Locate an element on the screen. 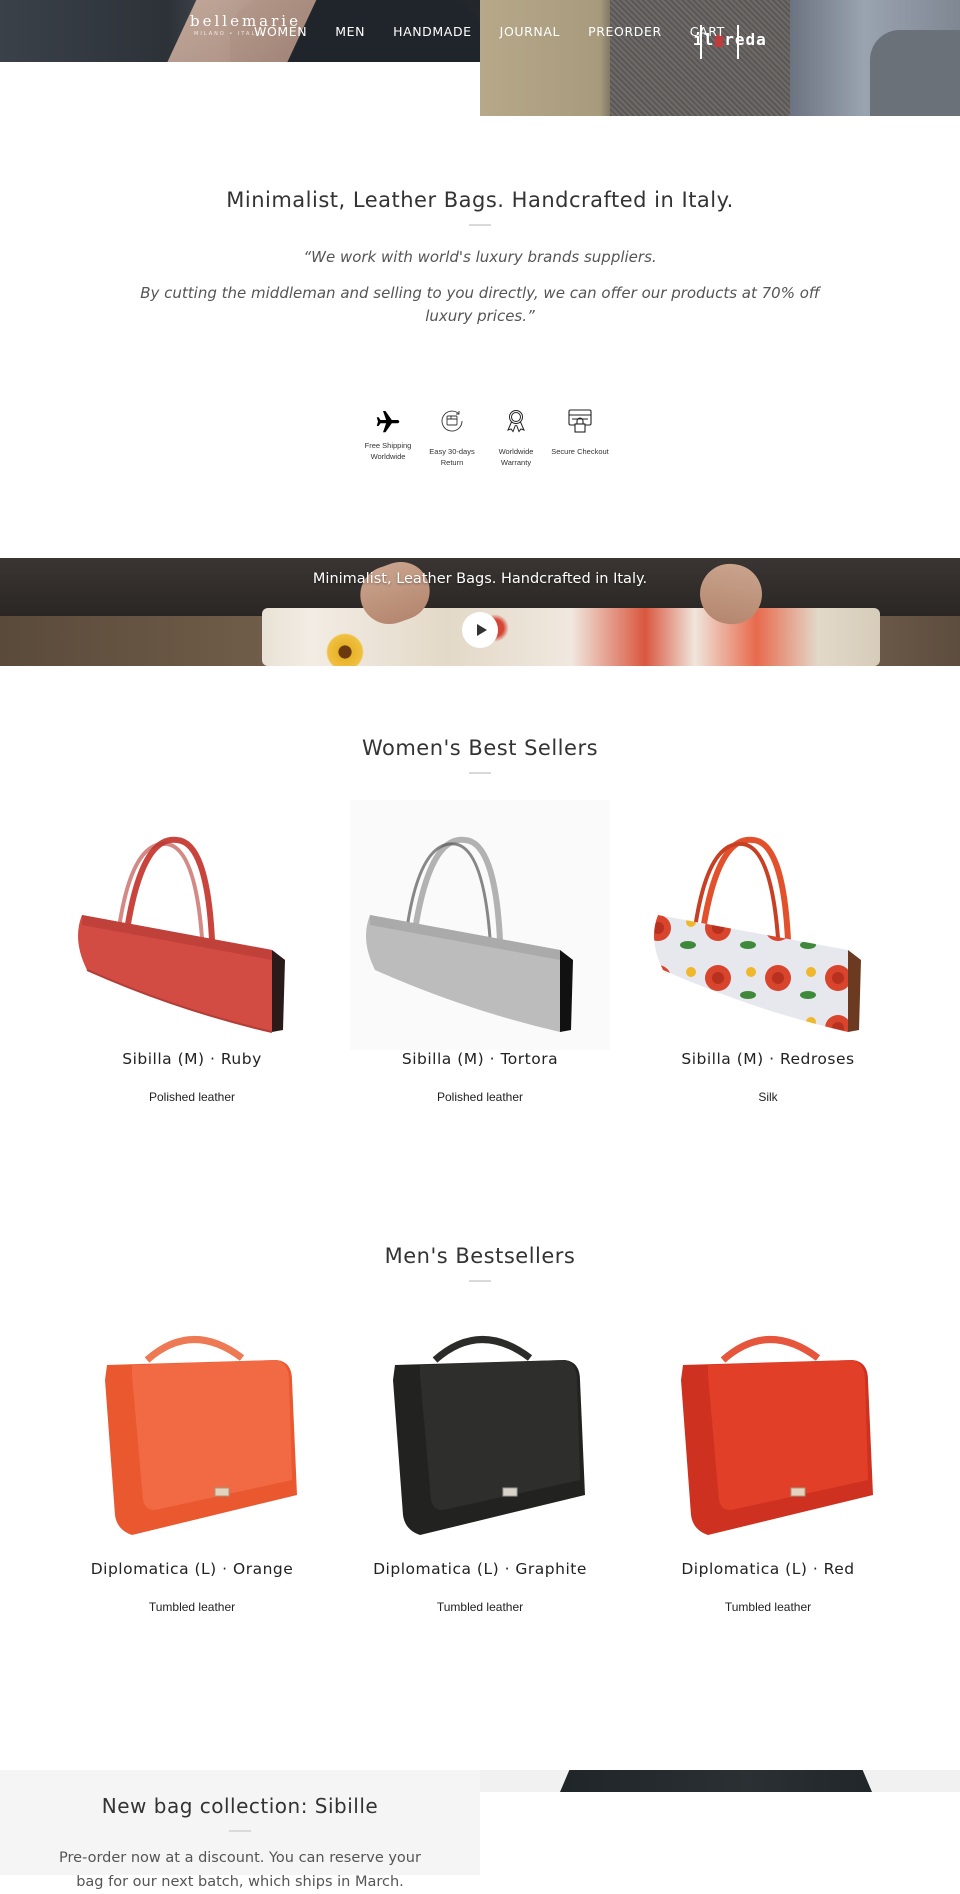 The width and height of the screenshot is (960, 1894). sibilla-ruby-bag-image is located at coordinates (181, 934).